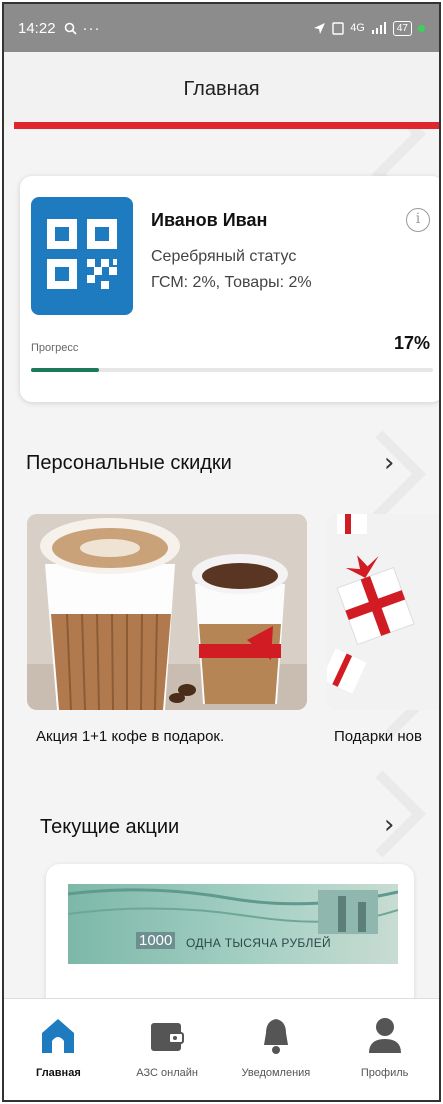  Describe the element at coordinates (224, 256) in the screenshot. I see `loyalty-status: Серебряный статус` at that location.